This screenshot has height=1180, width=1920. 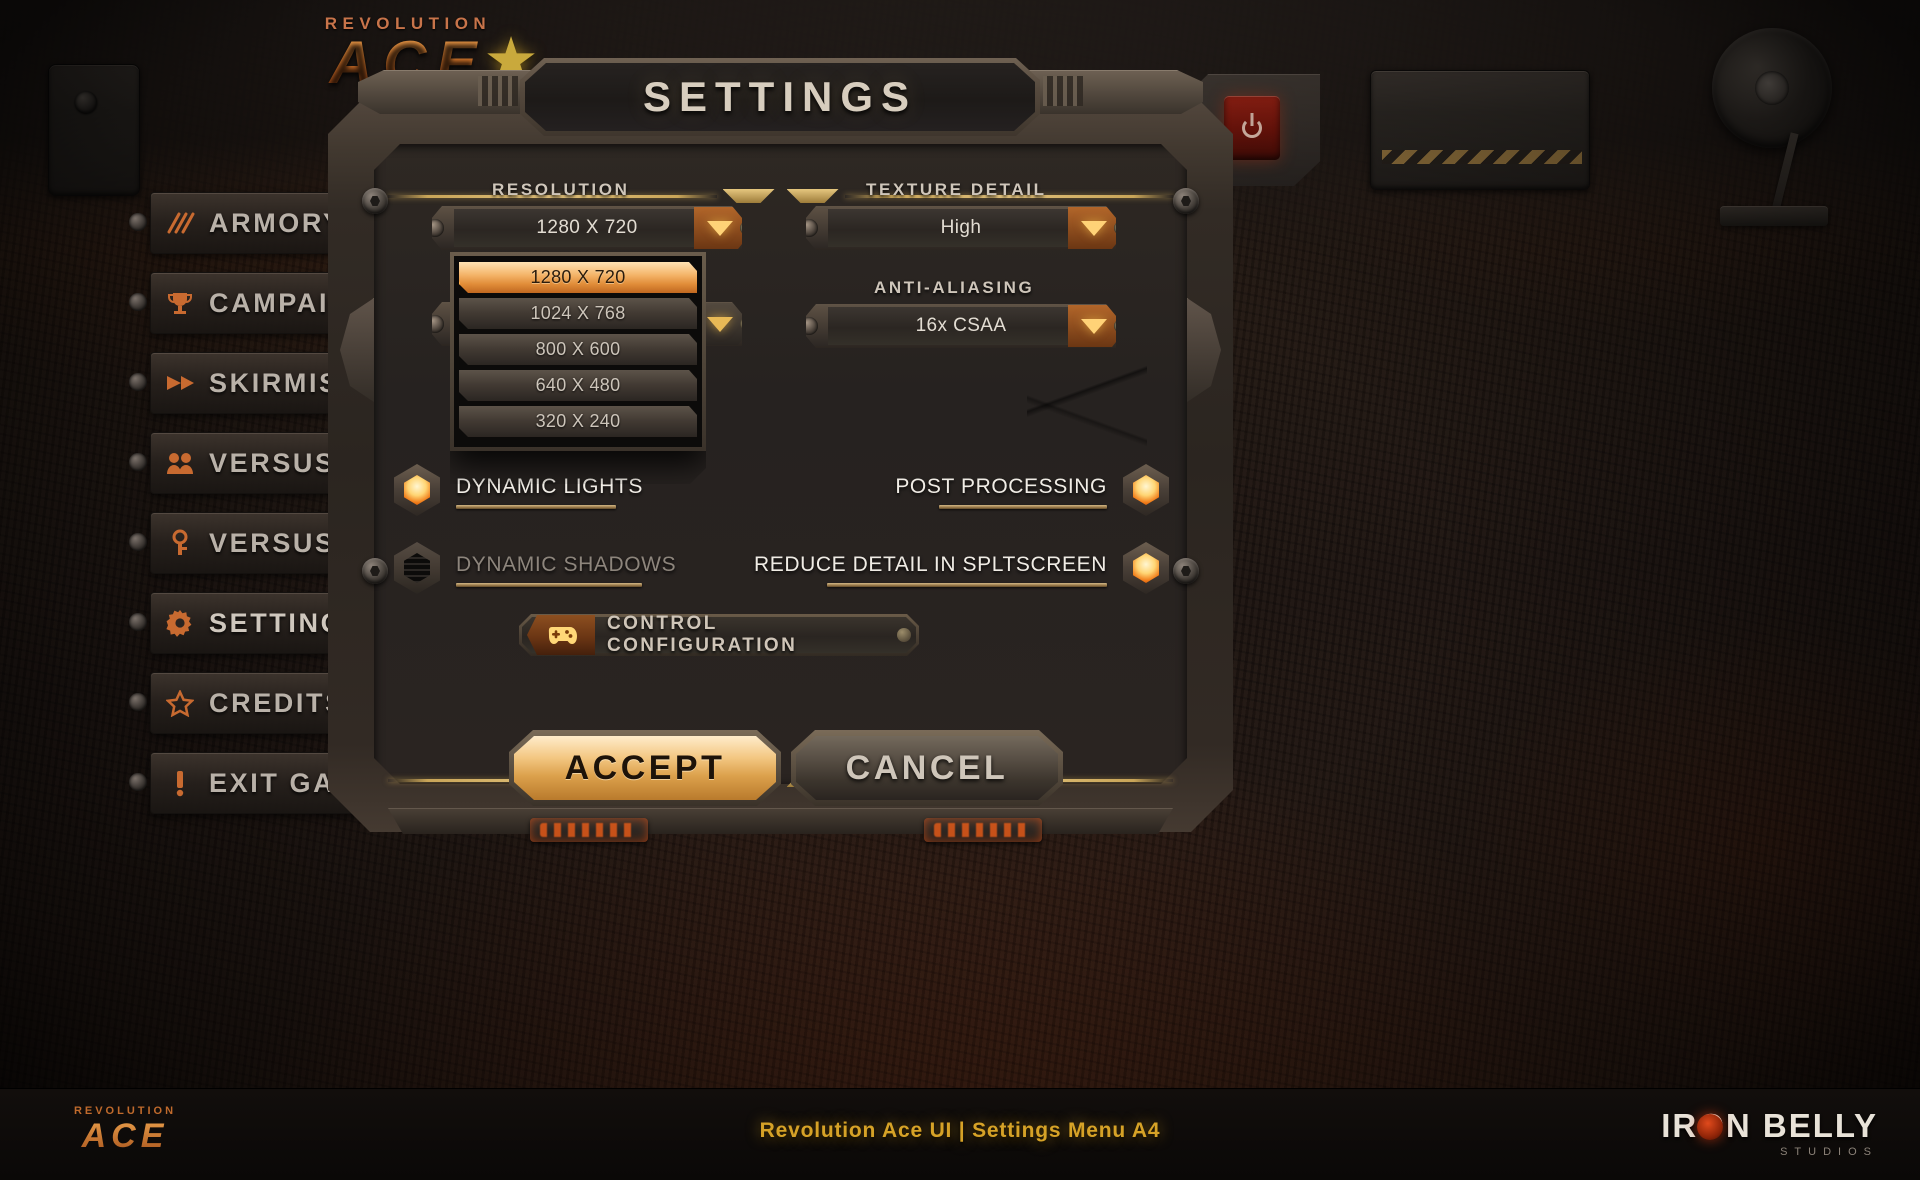 I want to click on footer-logo-revolution: REVOLUTION, so click(x=125, y=1111).